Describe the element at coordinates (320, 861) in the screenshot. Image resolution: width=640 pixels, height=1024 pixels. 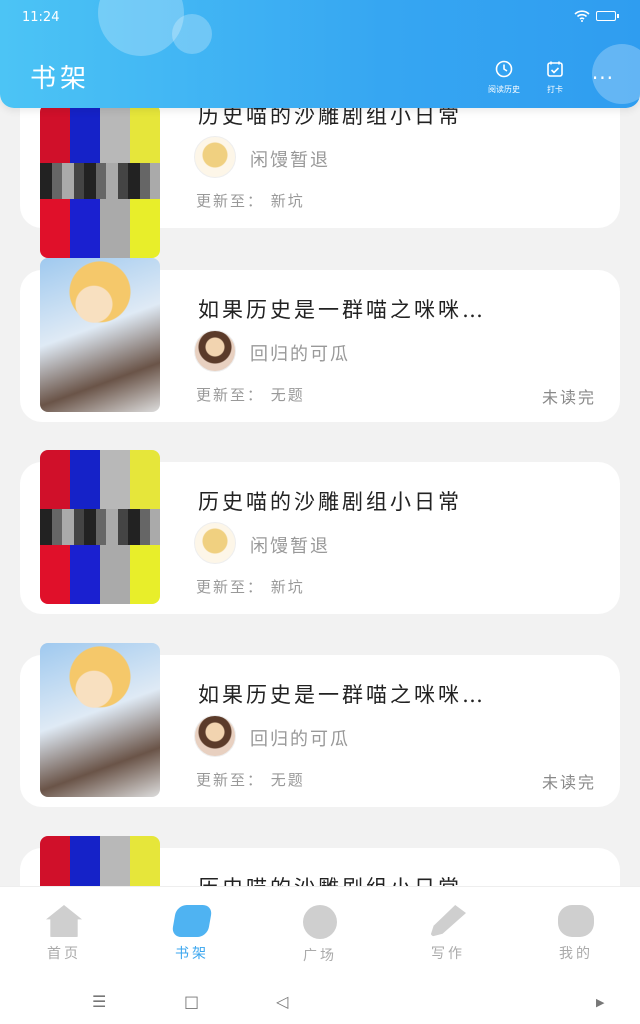
I see `book-card: 历史喵的沙雕剧组小日常` at that location.